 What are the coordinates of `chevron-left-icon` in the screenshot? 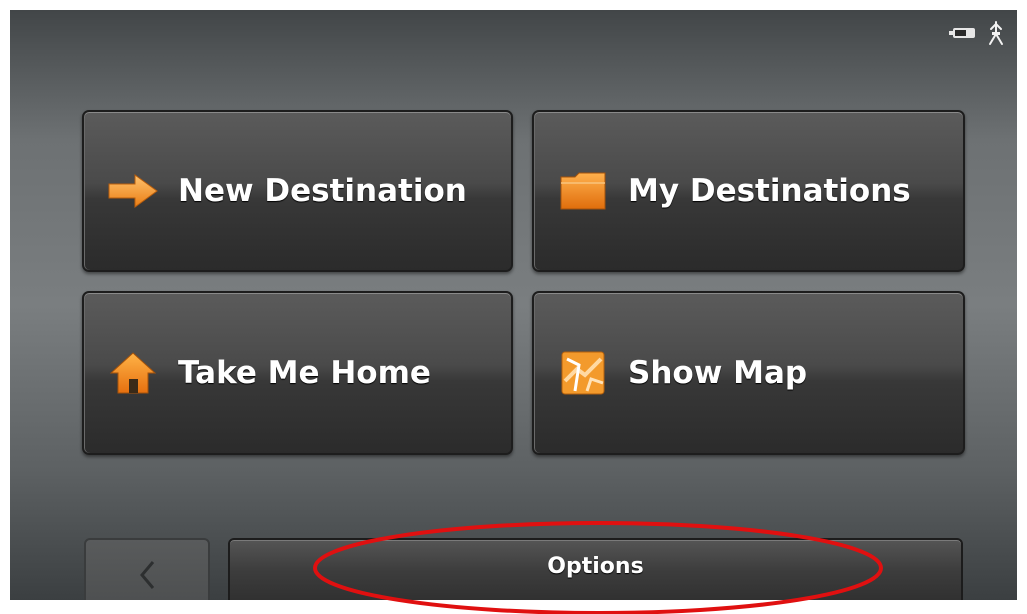 It's located at (147, 575).